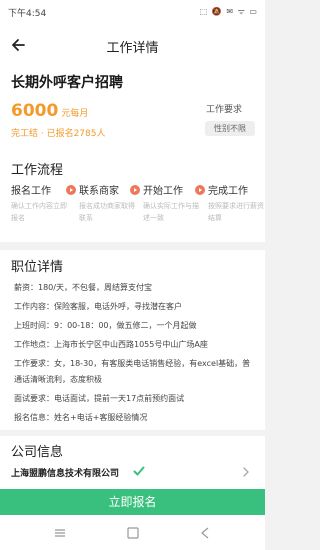  I want to click on apply-button: 立即报名, so click(132, 502).